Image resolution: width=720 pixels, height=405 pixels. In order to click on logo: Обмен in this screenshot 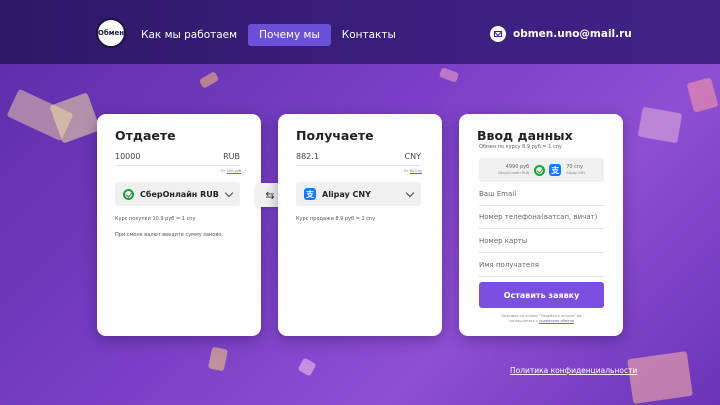, I will do `click(111, 33)`.